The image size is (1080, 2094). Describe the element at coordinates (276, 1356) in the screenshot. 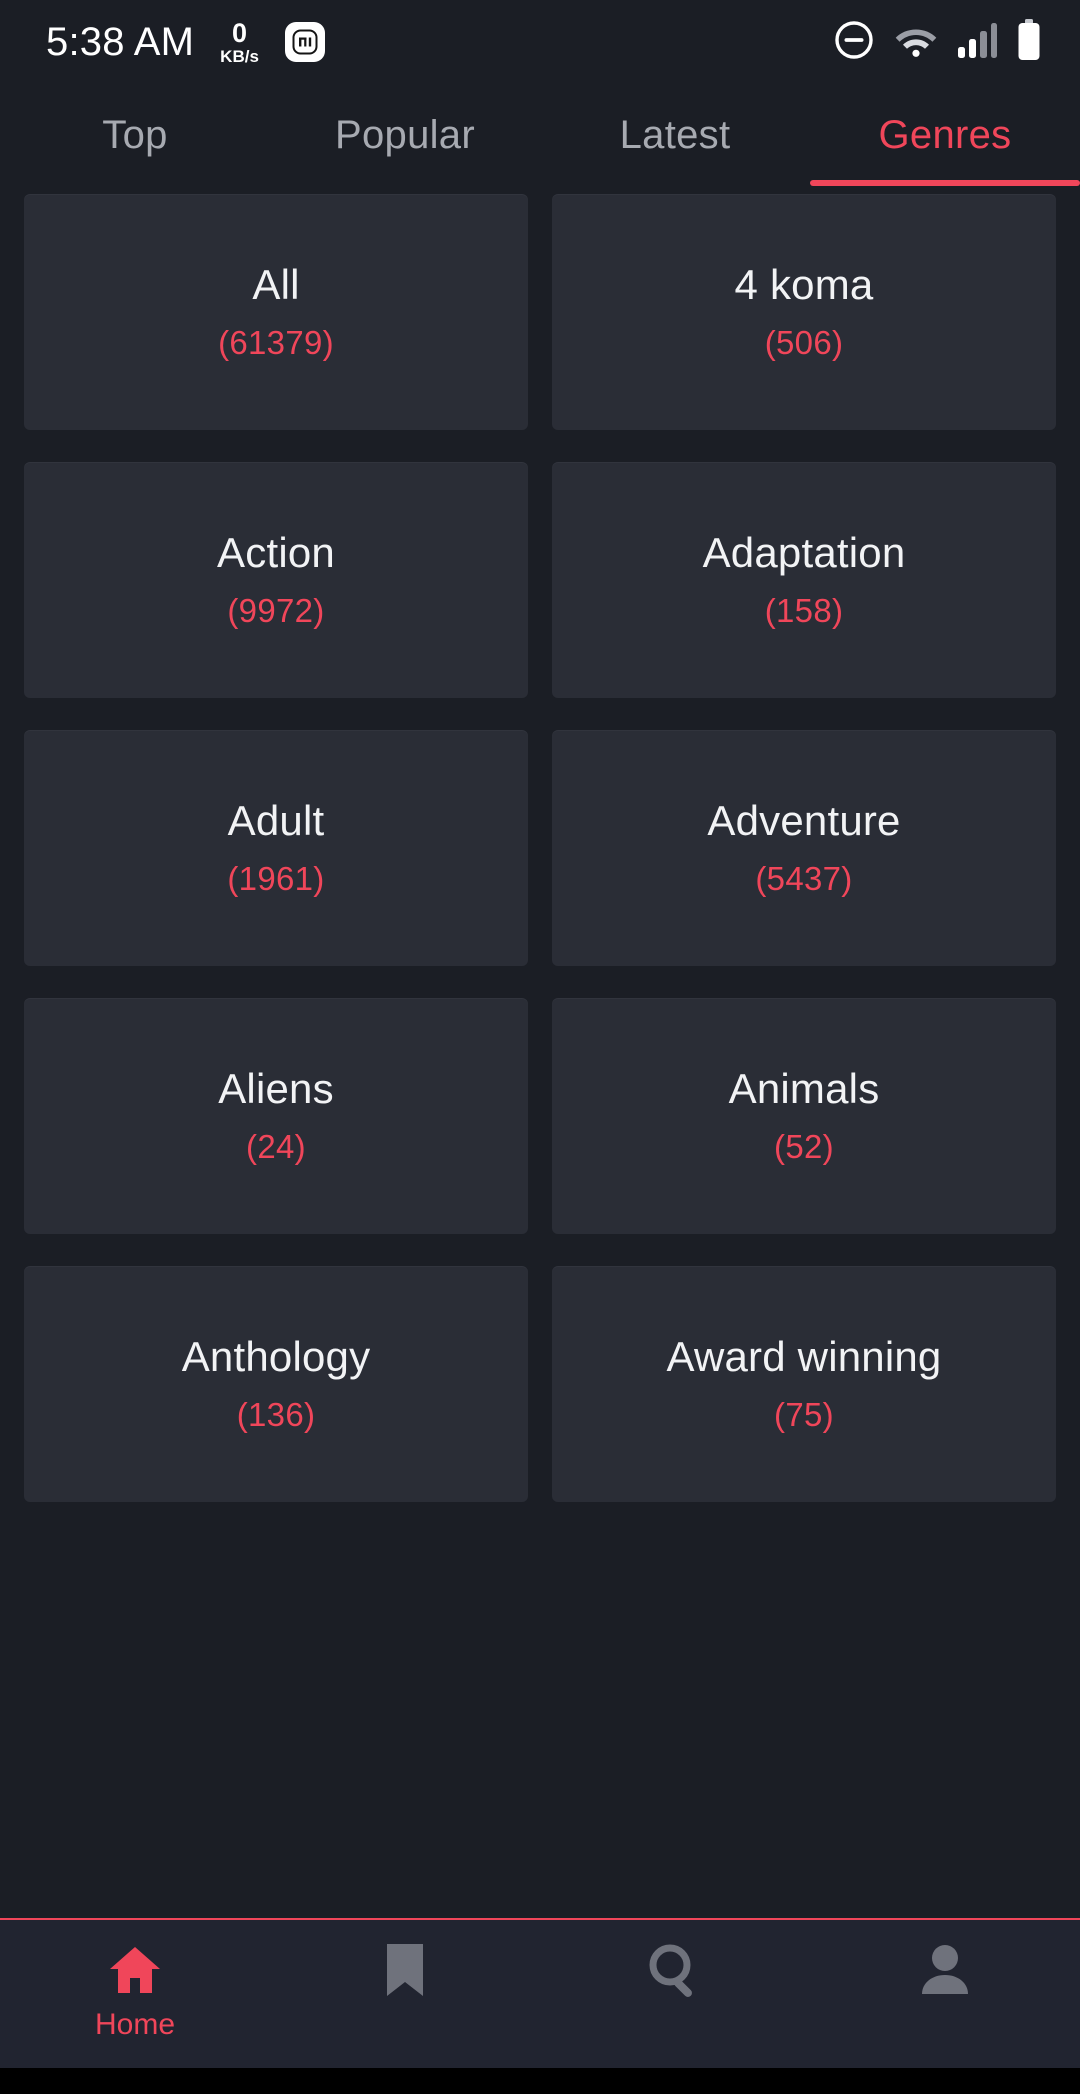

I see `genre-card-title: Anthology` at that location.